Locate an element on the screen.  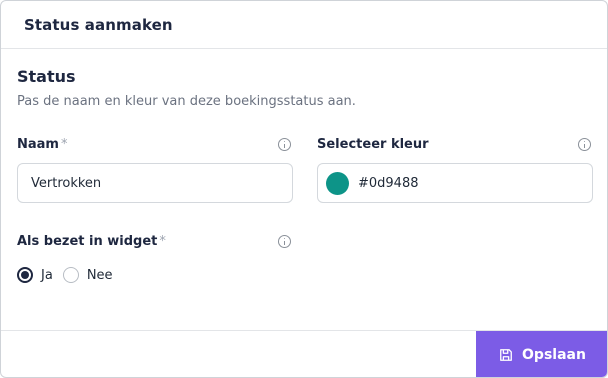
color-label: Selecteer kleur is located at coordinates (373, 144).